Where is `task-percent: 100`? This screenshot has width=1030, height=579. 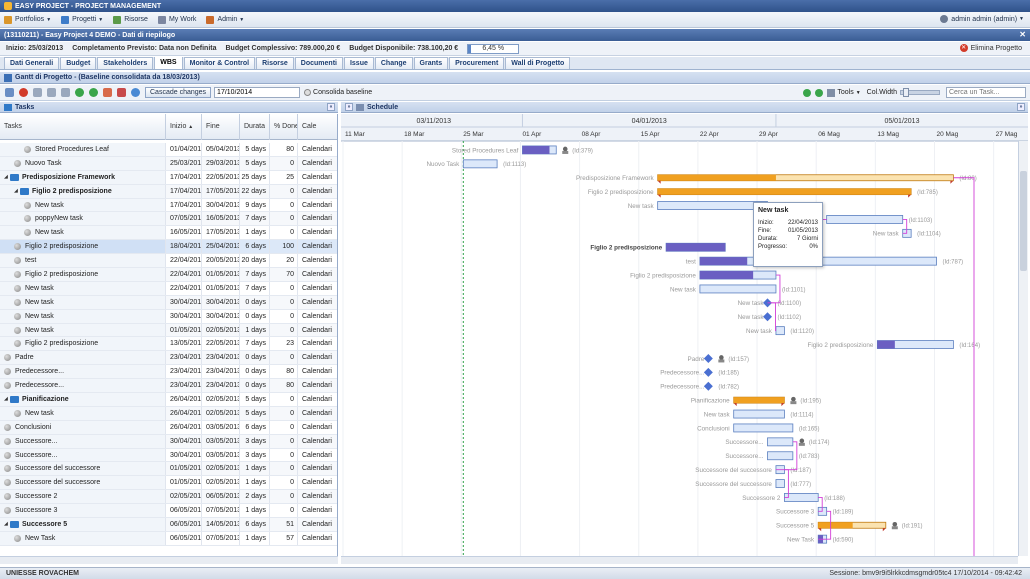 task-percent: 100 is located at coordinates (284, 247).